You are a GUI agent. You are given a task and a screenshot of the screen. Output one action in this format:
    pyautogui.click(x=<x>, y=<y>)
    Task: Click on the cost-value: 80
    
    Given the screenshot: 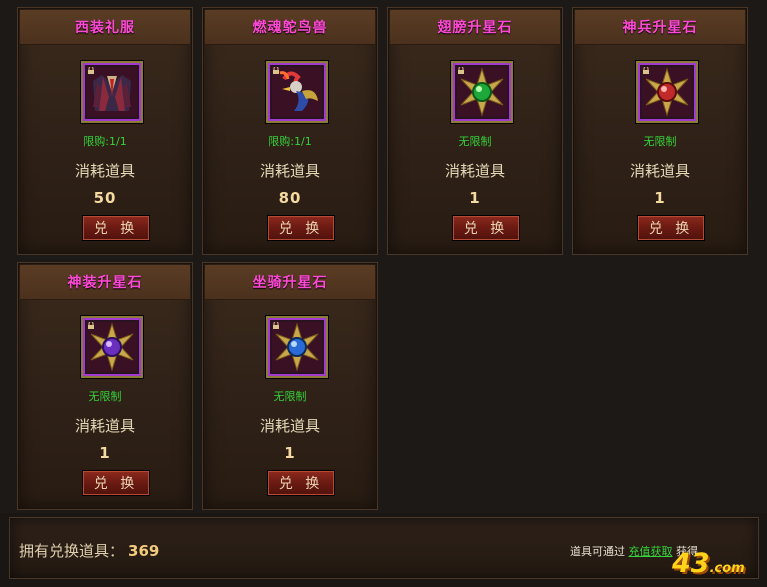 What is the action you would take?
    pyautogui.click(x=290, y=198)
    